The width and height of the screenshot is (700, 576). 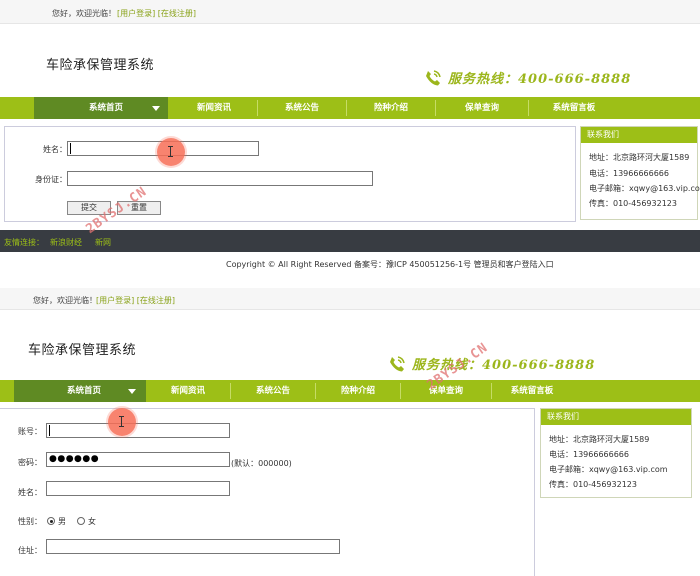 I want to click on name-input, so click(x=138, y=488).